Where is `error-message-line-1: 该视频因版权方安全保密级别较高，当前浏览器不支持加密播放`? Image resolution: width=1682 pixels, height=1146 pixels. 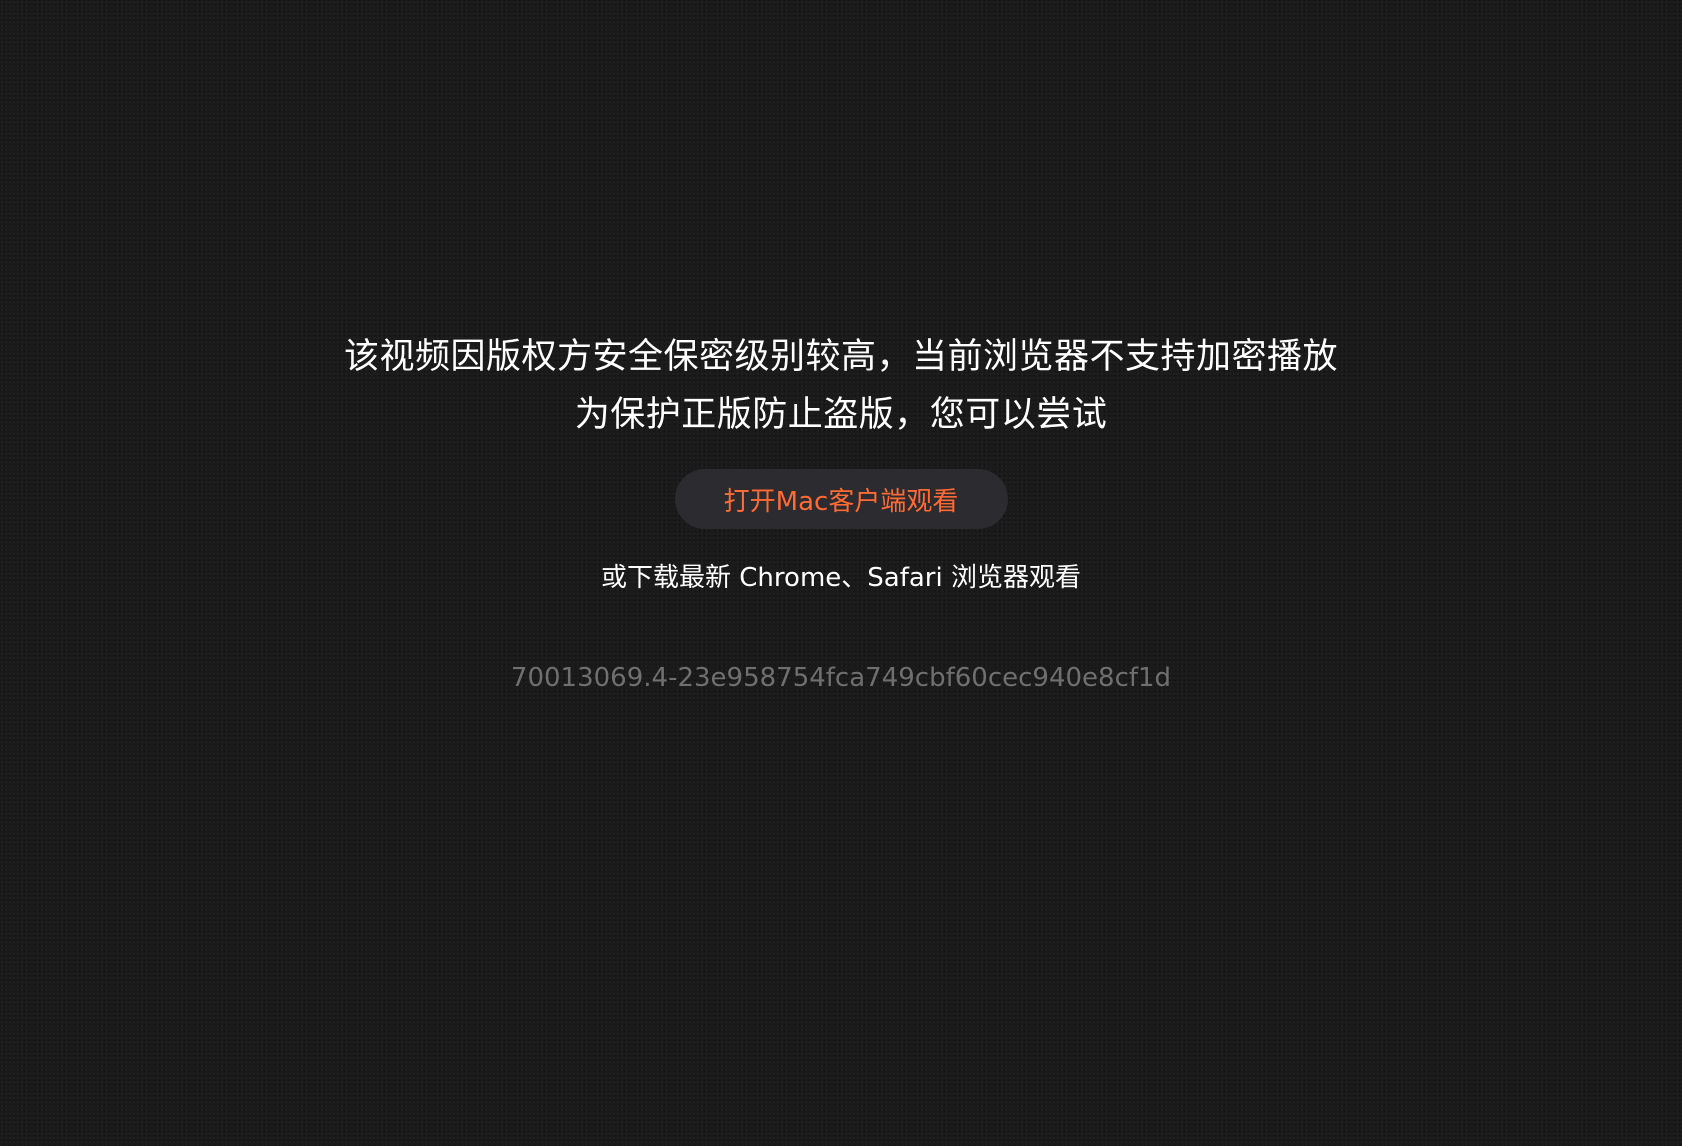
error-message-line-1: 该视频因版权方安全保密级别较高，当前浏览器不支持加密播放 is located at coordinates (840, 357).